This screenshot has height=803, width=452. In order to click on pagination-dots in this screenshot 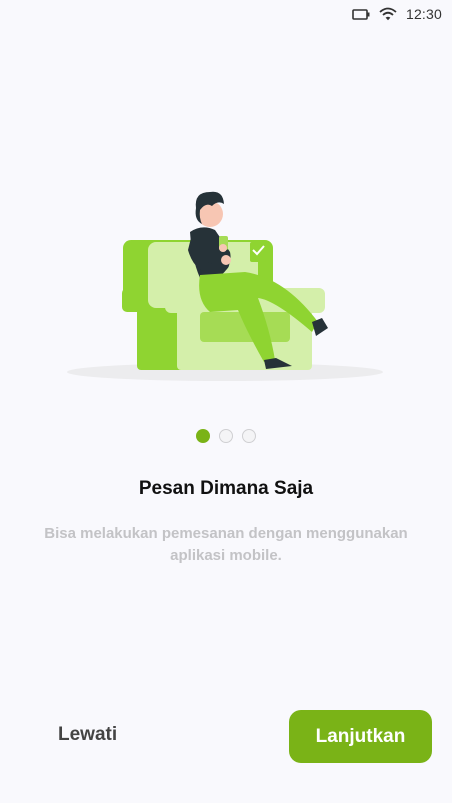, I will do `click(226, 436)`.